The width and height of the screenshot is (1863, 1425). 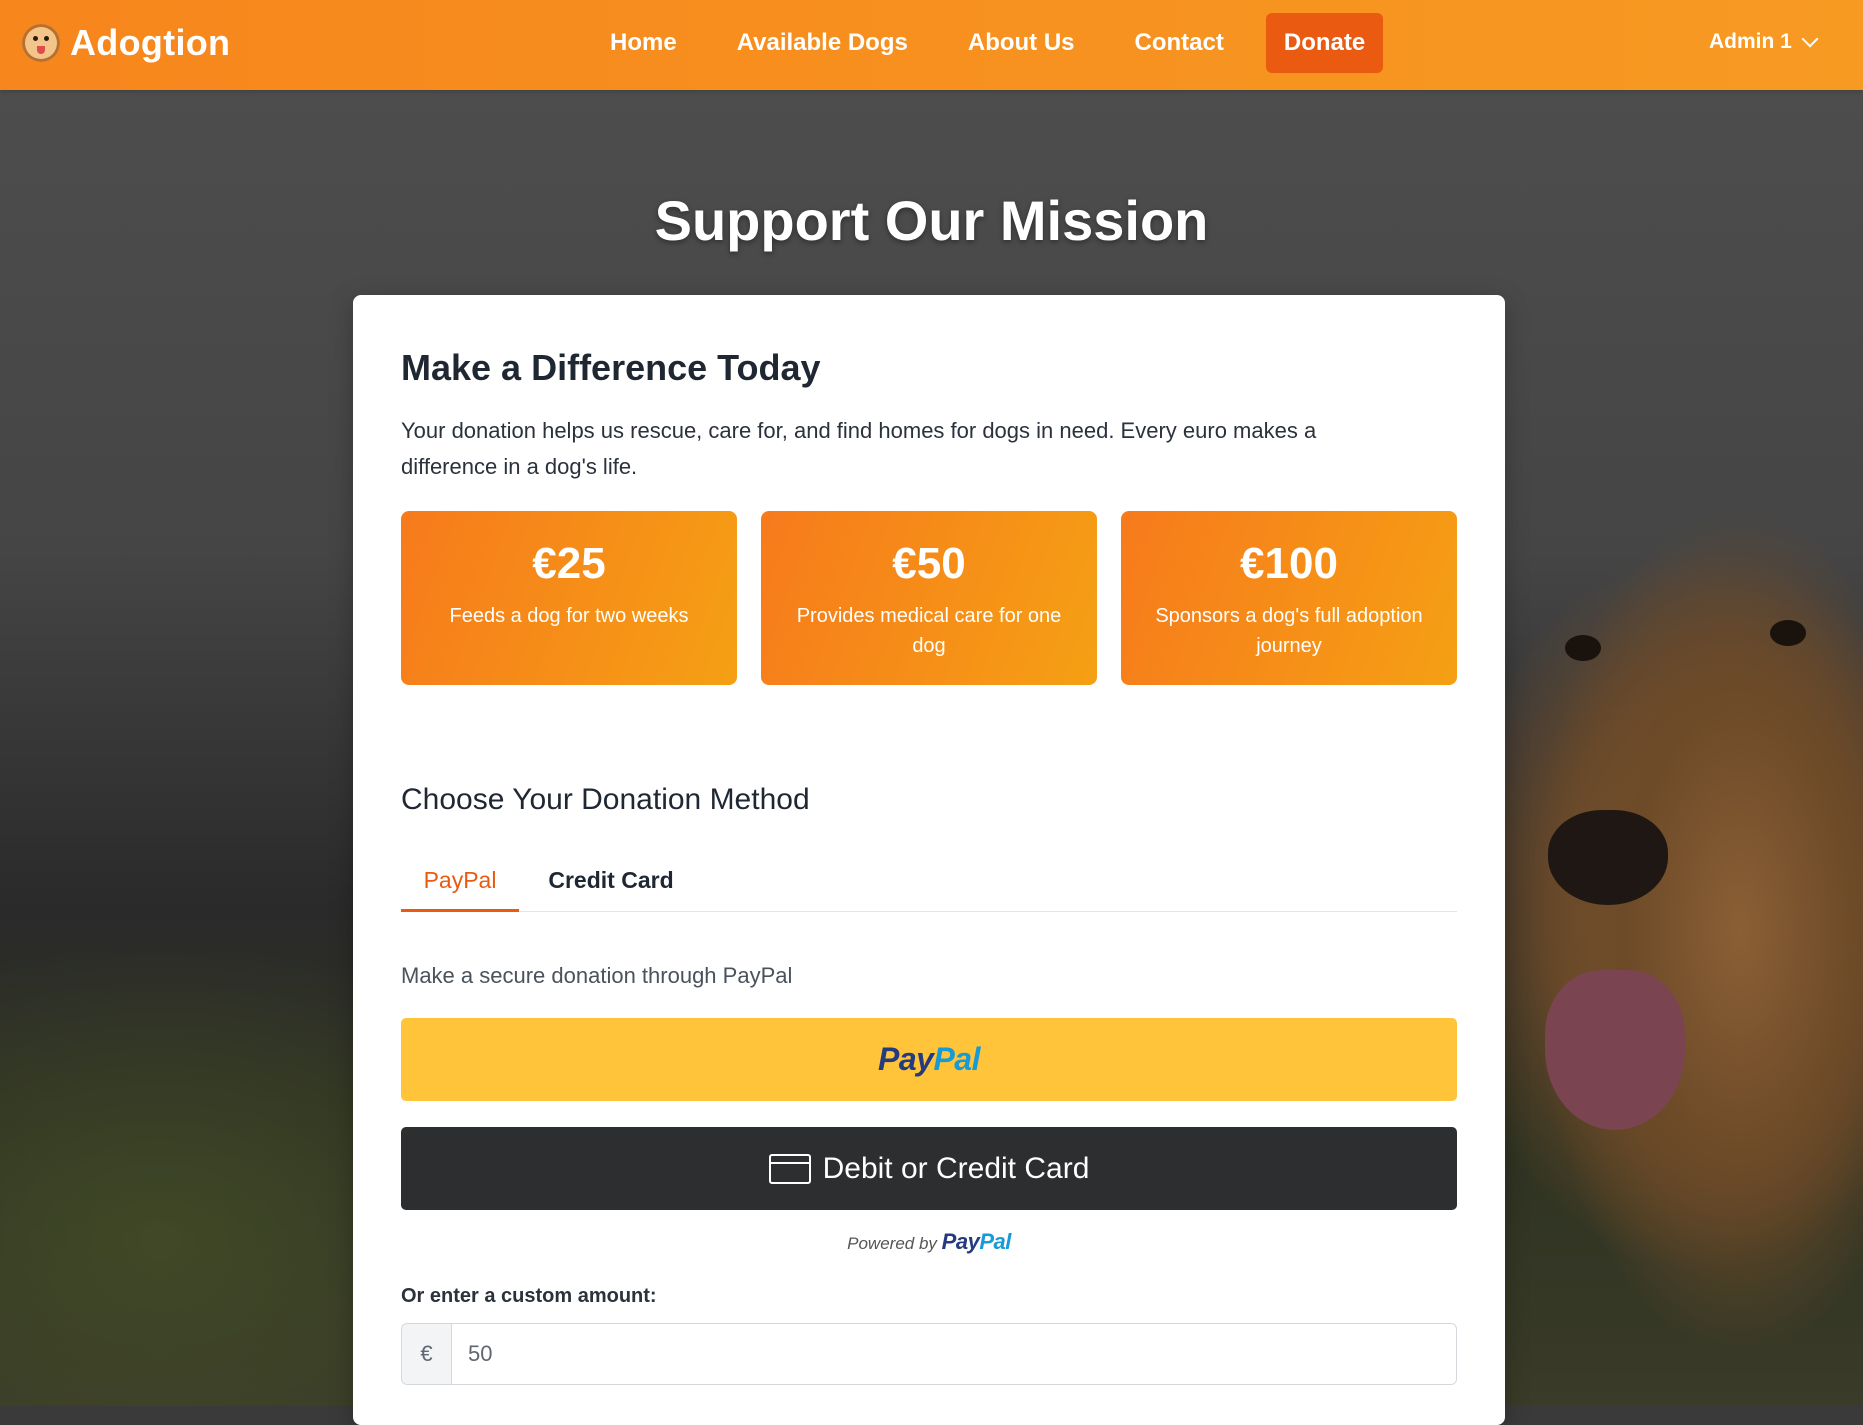 What do you see at coordinates (1179, 43) in the screenshot?
I see `nav-link-contact: Contact` at bounding box center [1179, 43].